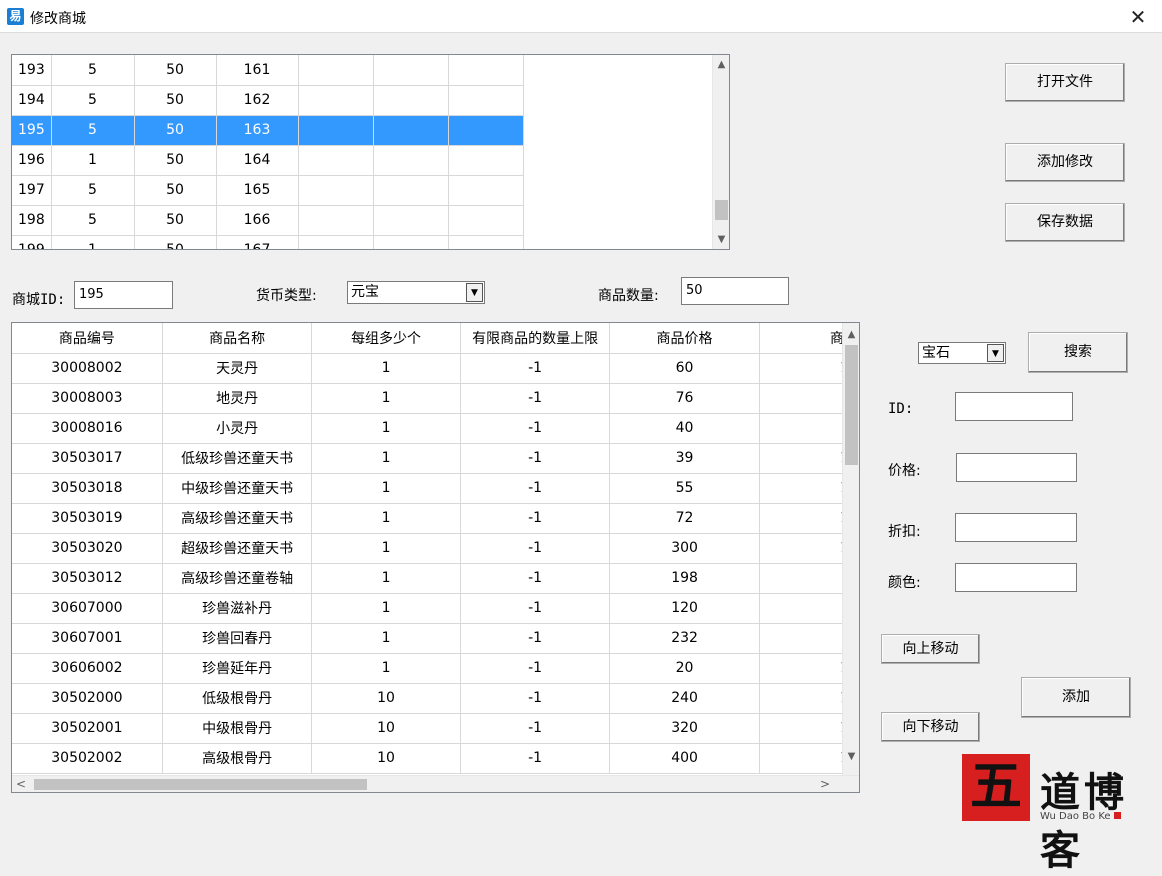 This screenshot has height=876, width=1162. Describe the element at coordinates (87, 548) in the screenshot. I see `table-cell: 30503020` at that location.